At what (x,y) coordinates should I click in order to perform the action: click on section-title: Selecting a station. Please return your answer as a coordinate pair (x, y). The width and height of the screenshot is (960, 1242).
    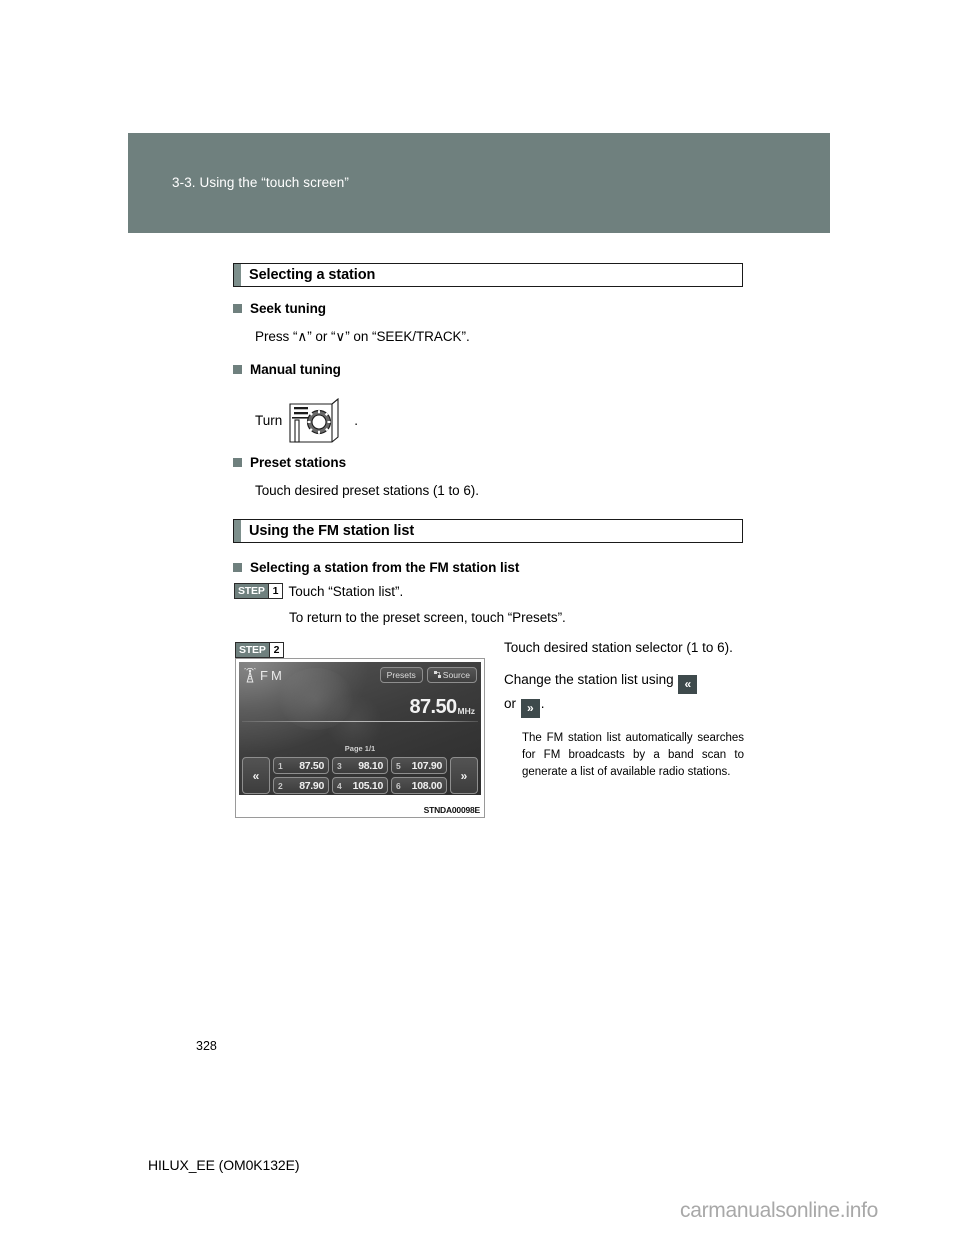
    Looking at the image, I should click on (312, 274).